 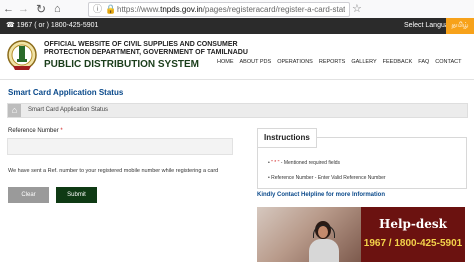 What do you see at coordinates (423, 62) in the screenshot?
I see `nav-faq: FAQ` at bounding box center [423, 62].